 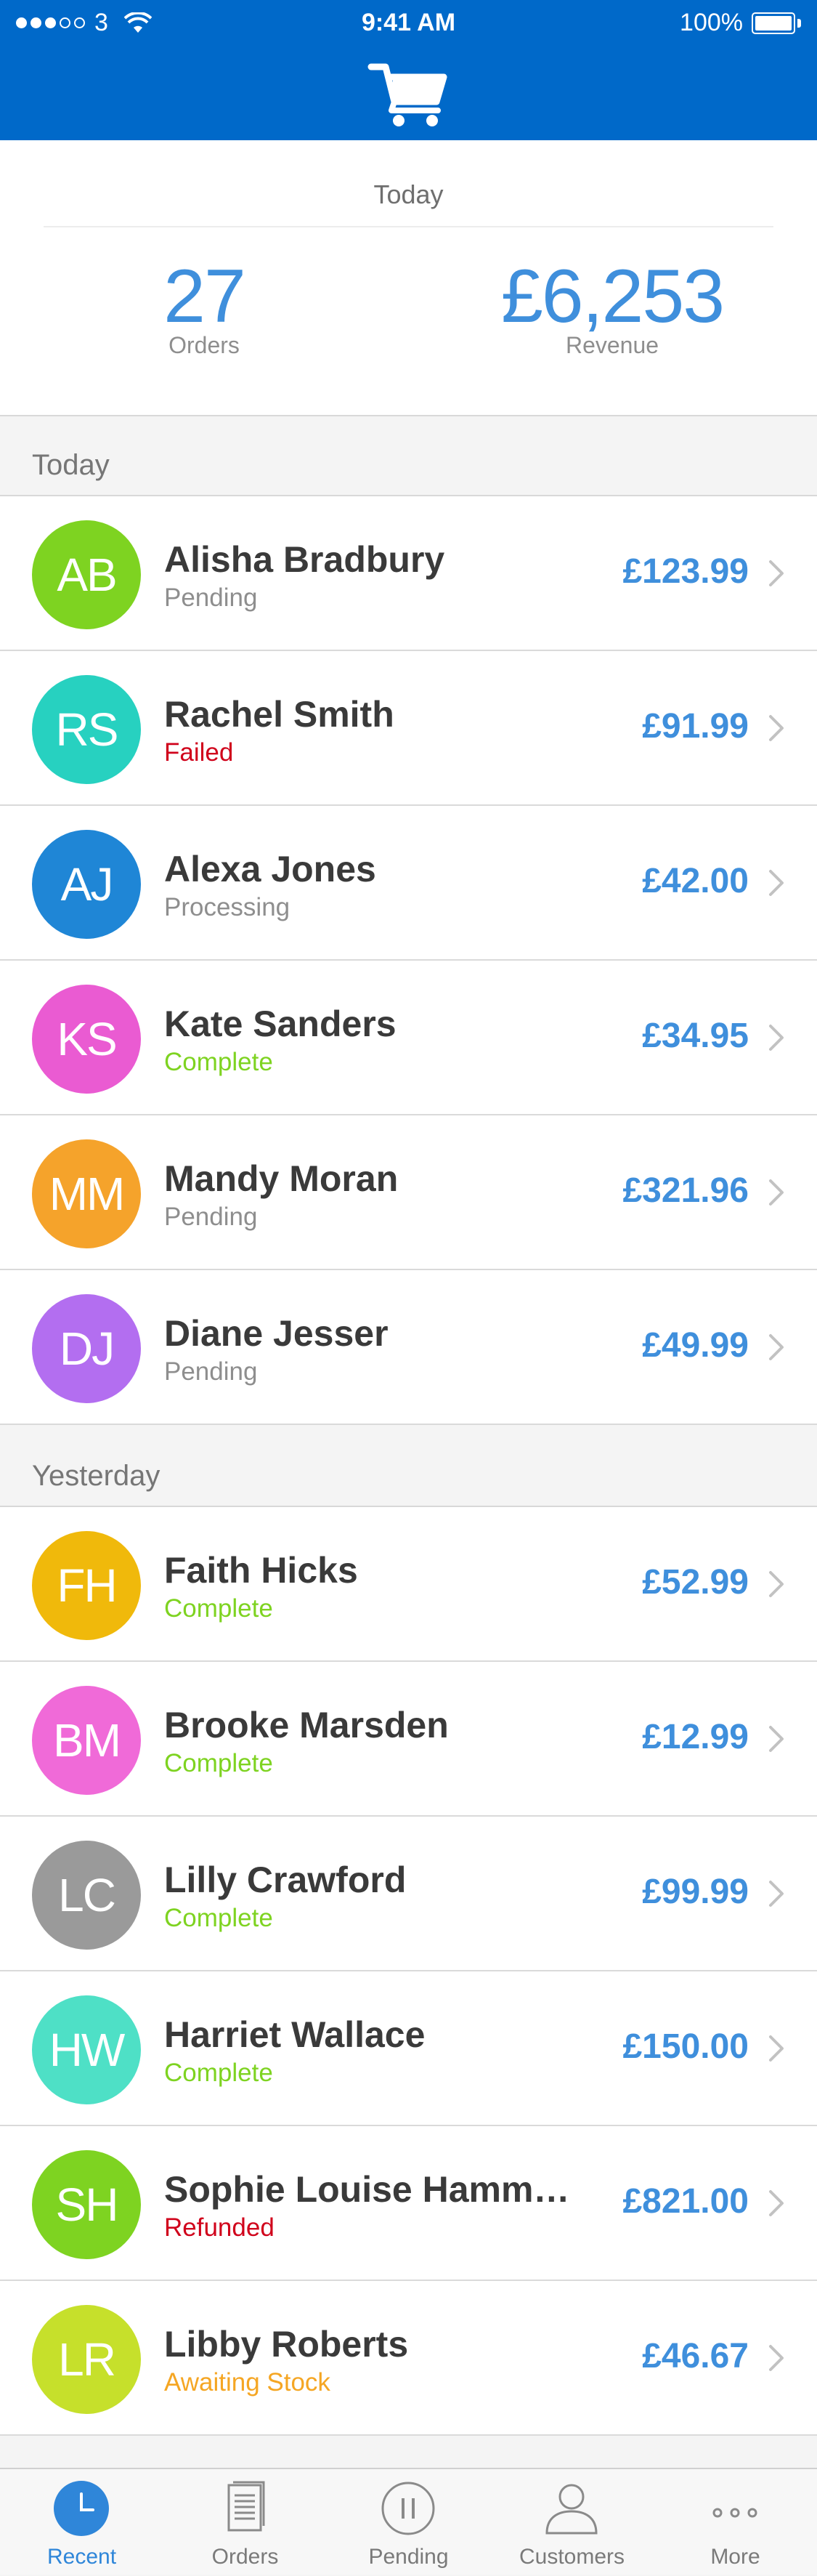 What do you see at coordinates (408, 729) in the screenshot?
I see `order-row: RS Rachel Smith Failed £91.99` at bounding box center [408, 729].